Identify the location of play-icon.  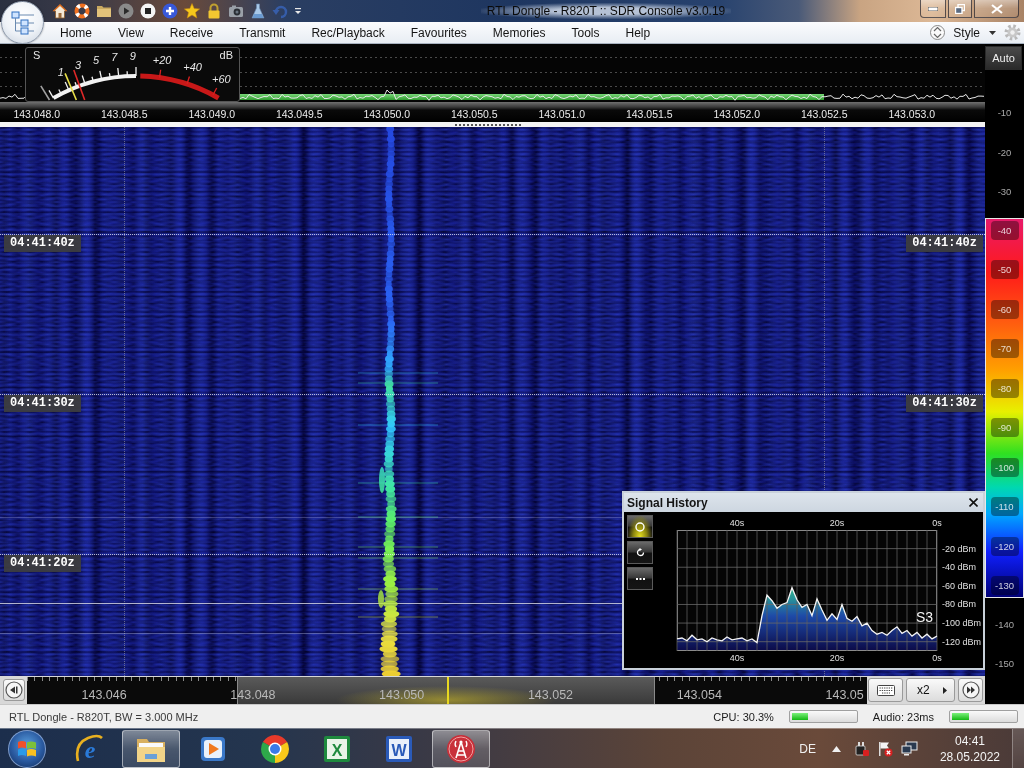
(126, 11).